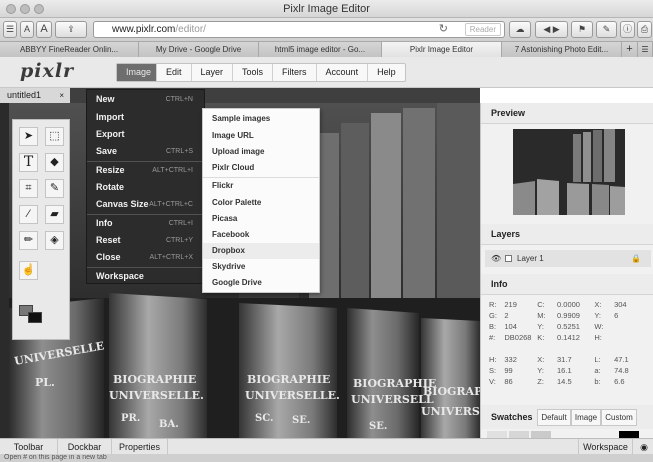 This screenshot has height=462, width=653. Describe the element at coordinates (644, 447) in the screenshot. I see `help-circle-icon: ◉` at that location.